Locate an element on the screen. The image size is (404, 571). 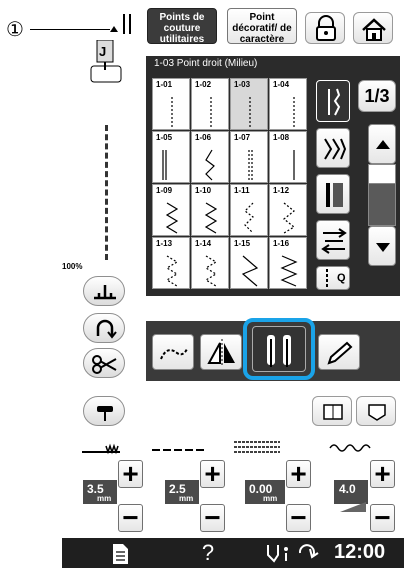
edit-button is located at coordinates (339, 352).